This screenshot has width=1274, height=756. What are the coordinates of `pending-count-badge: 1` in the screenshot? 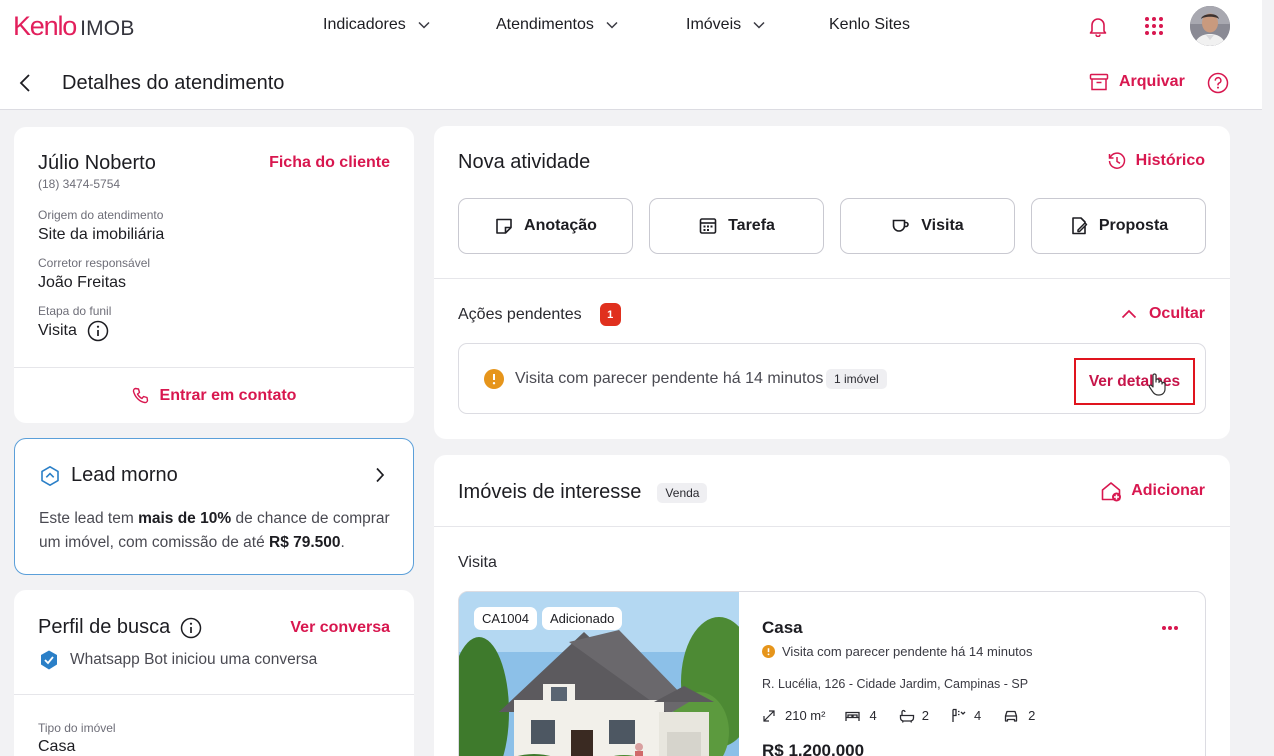 It's located at (610, 314).